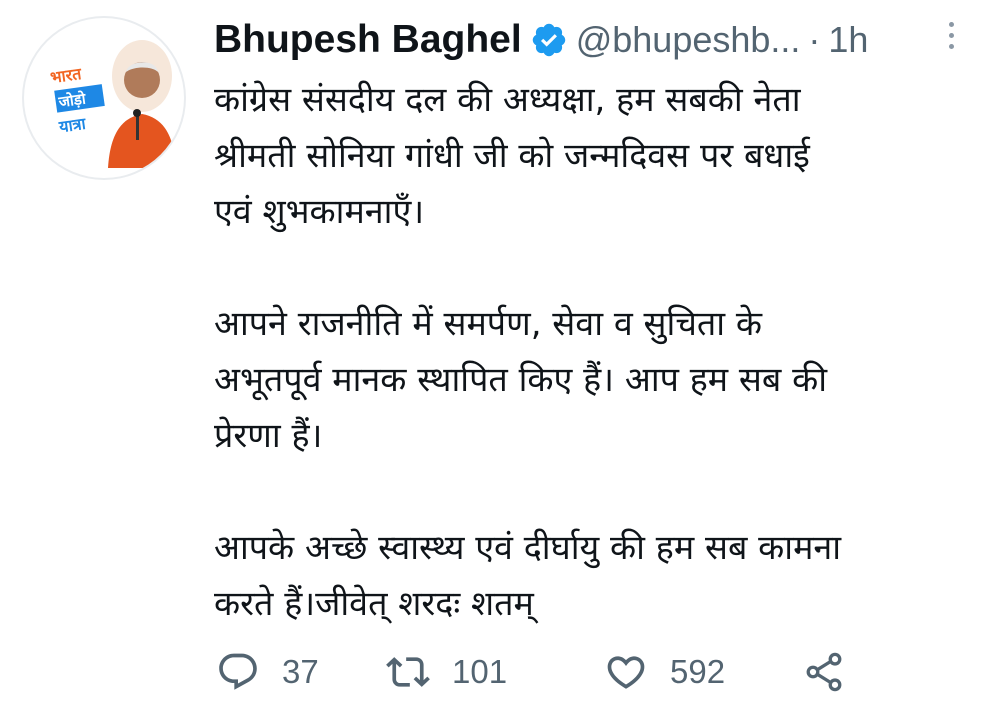 The width and height of the screenshot is (1000, 727). What do you see at coordinates (664, 672) in the screenshot?
I see `like-button: 592` at bounding box center [664, 672].